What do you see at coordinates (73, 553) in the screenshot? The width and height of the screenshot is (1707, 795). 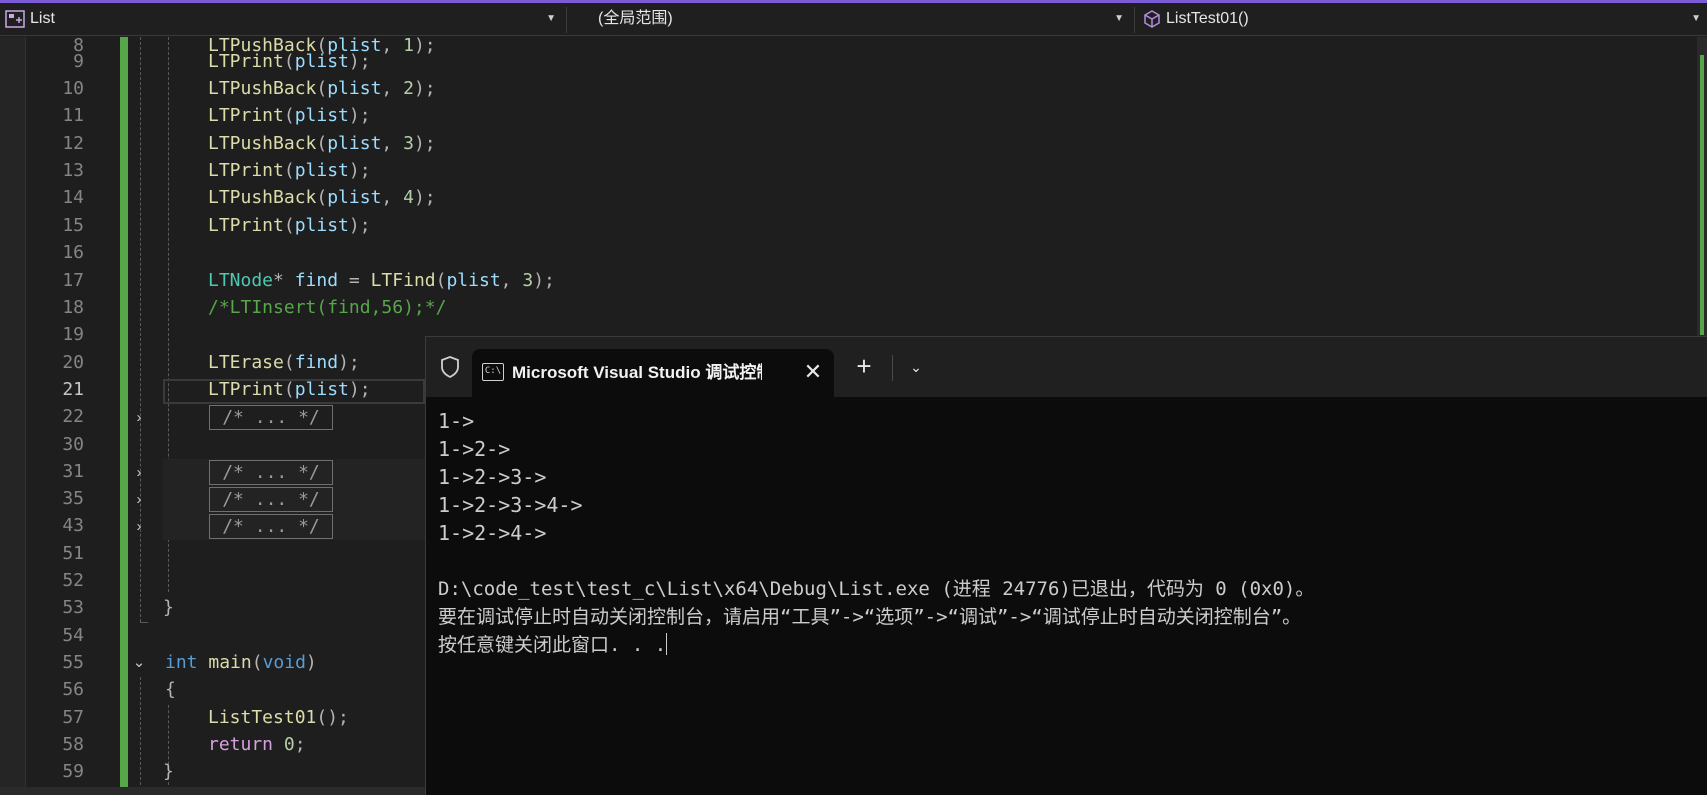 I see `line-number: 51` at bounding box center [73, 553].